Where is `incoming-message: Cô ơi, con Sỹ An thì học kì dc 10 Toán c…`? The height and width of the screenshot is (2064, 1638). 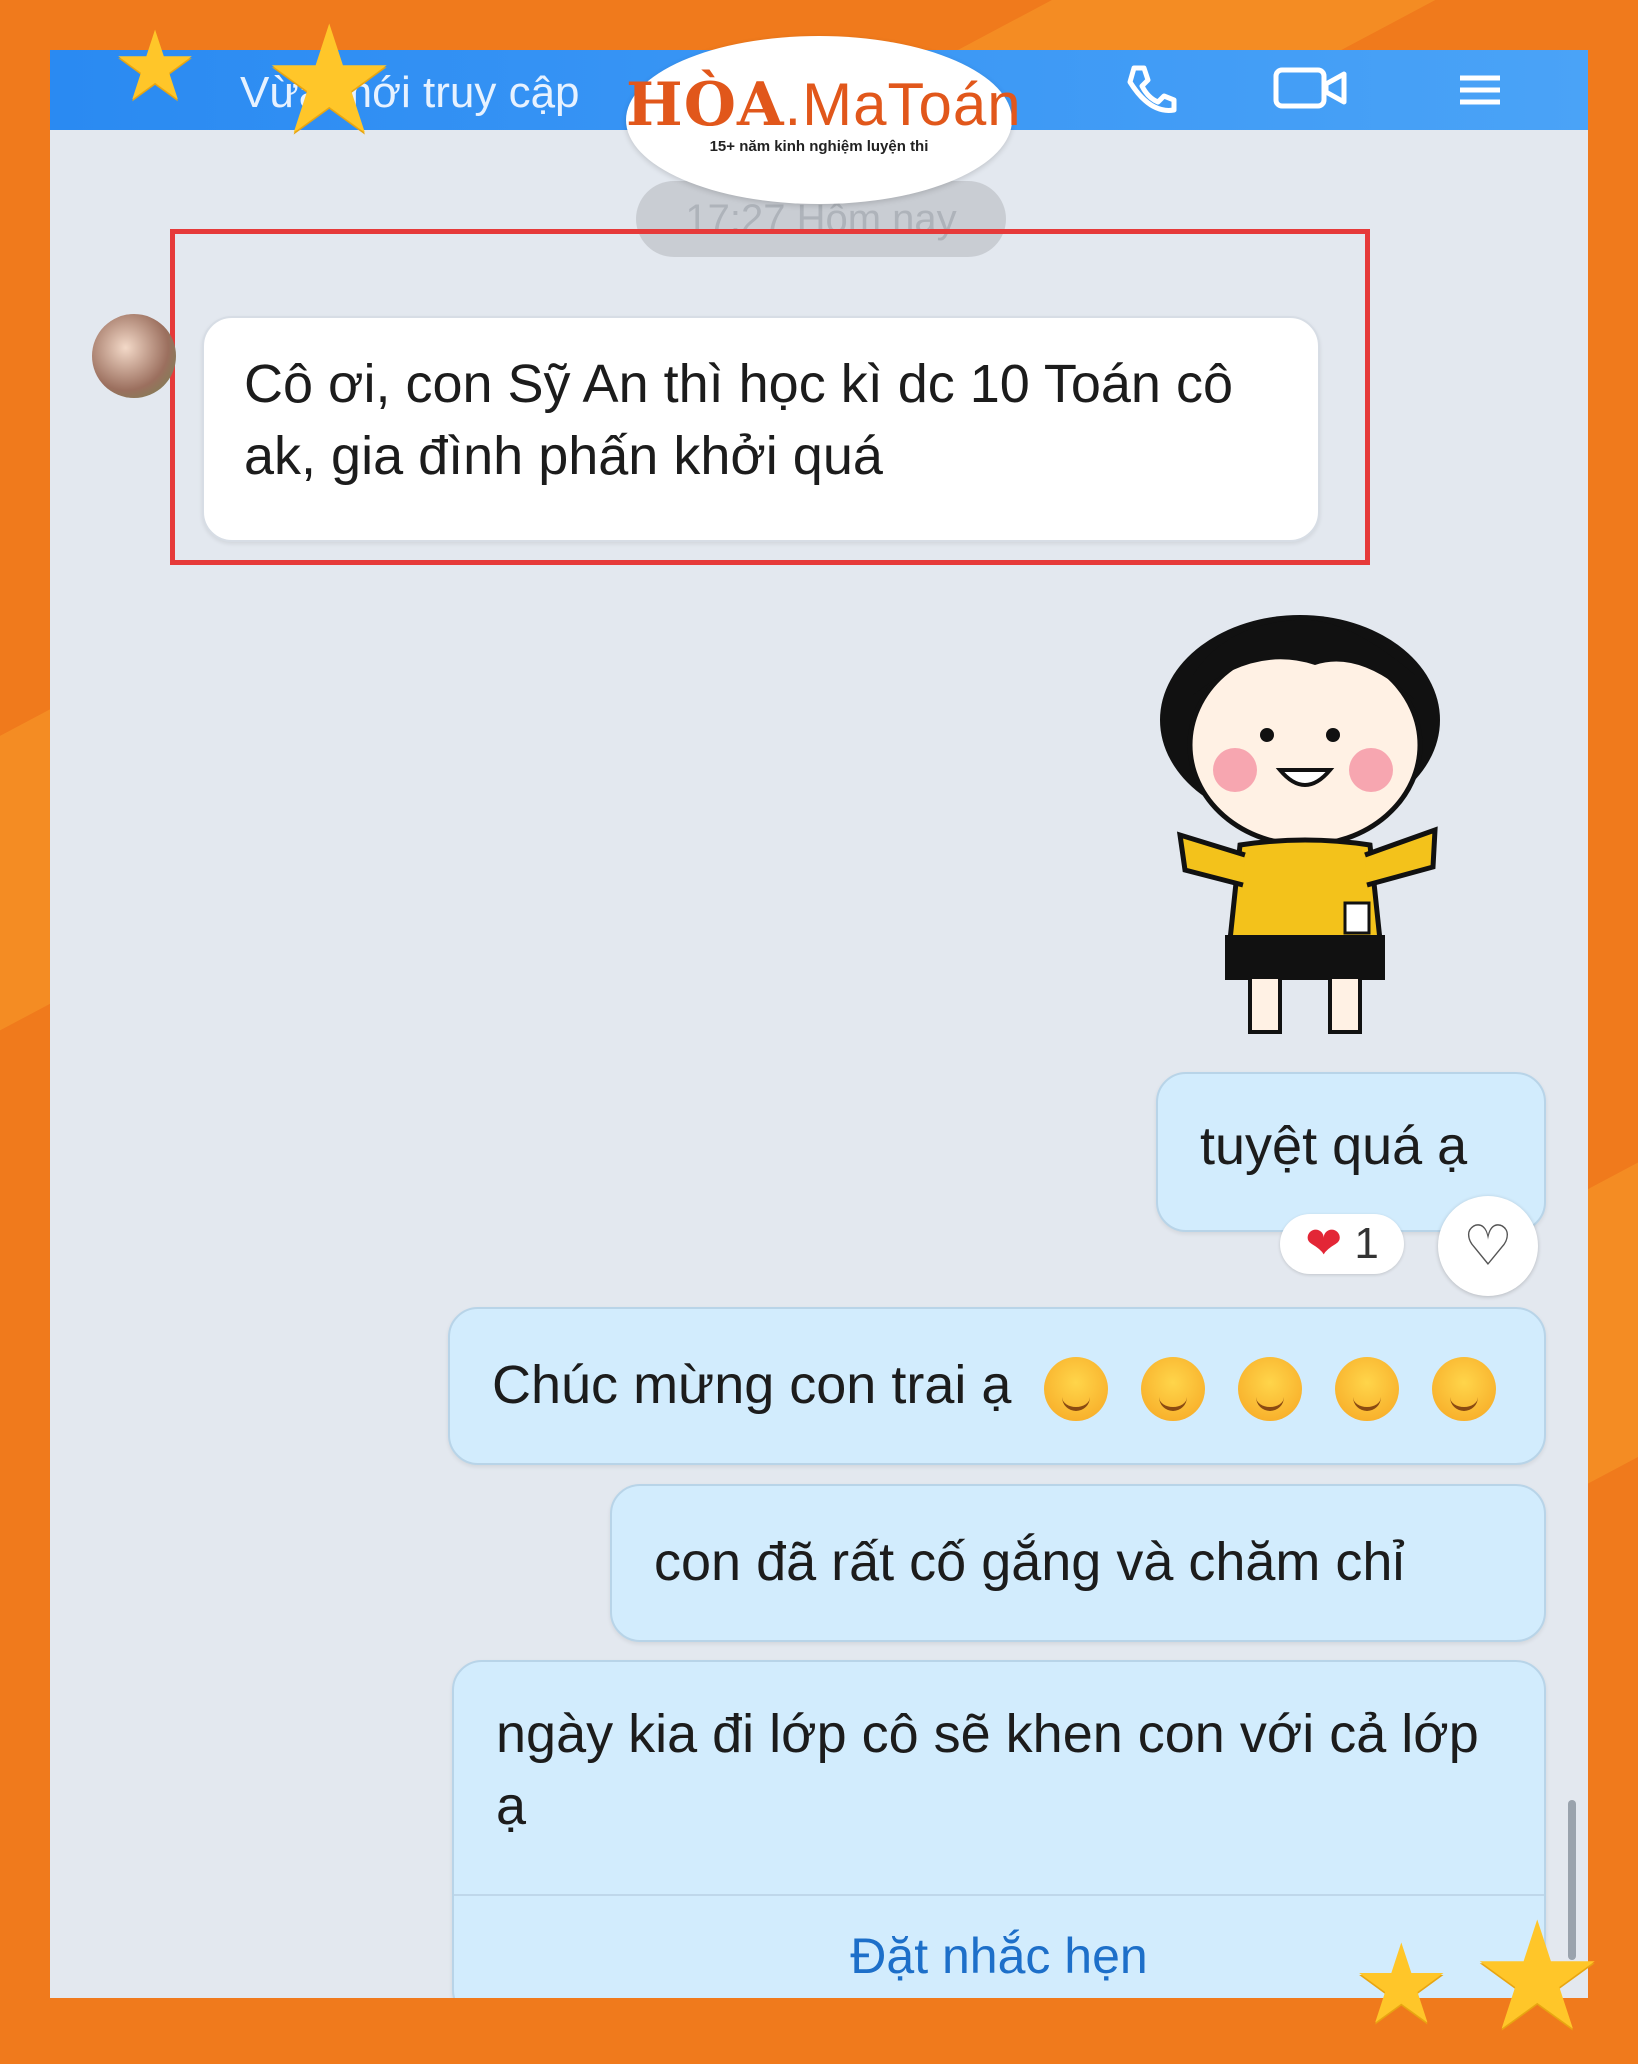
incoming-message: Cô ơi, con Sỹ An thì học kì dc 10 Toán c… is located at coordinates (761, 429).